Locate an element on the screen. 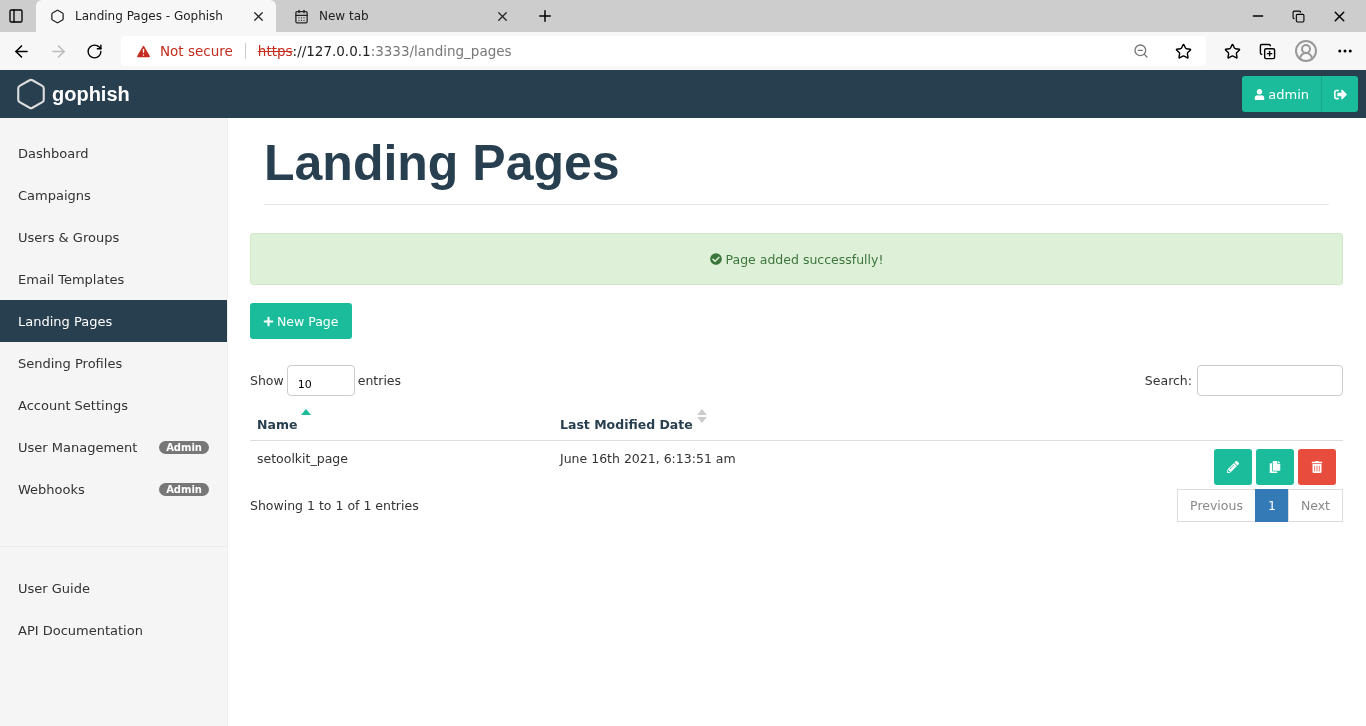 This screenshot has height=726, width=1366. sidebar-item: Email Templates is located at coordinates (113, 279).